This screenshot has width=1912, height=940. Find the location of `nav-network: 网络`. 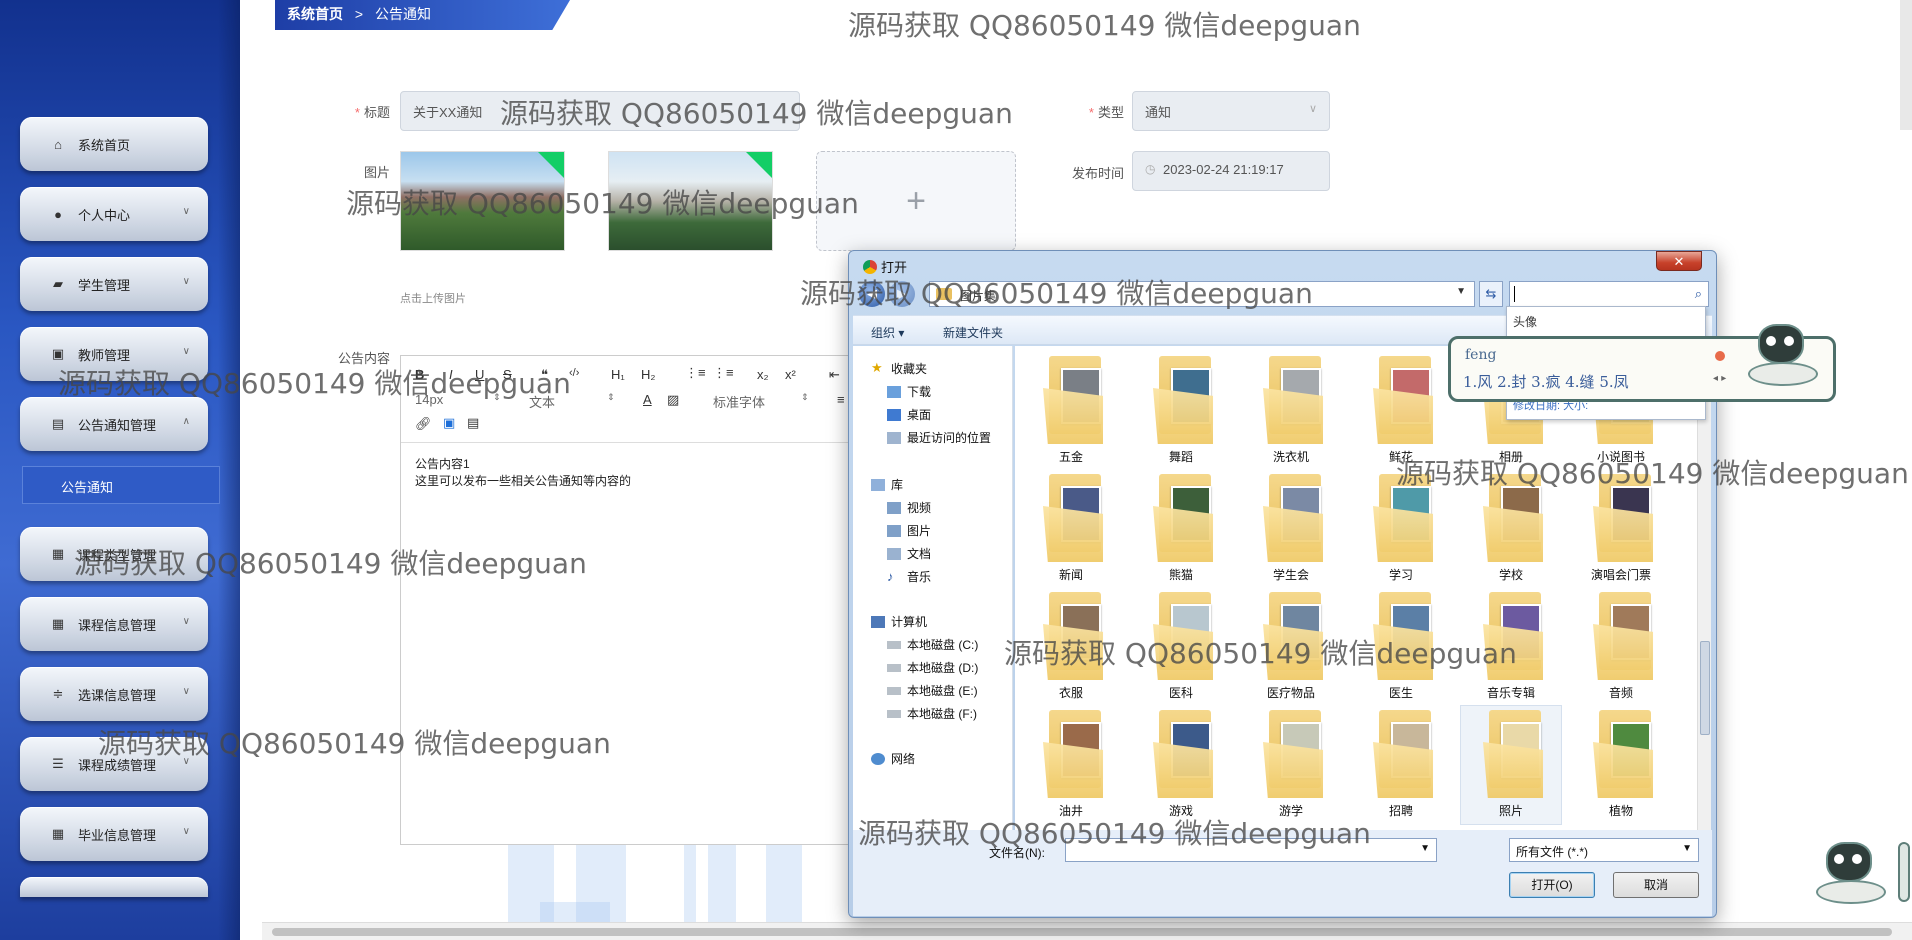

nav-network: 网络 is located at coordinates (893, 758).